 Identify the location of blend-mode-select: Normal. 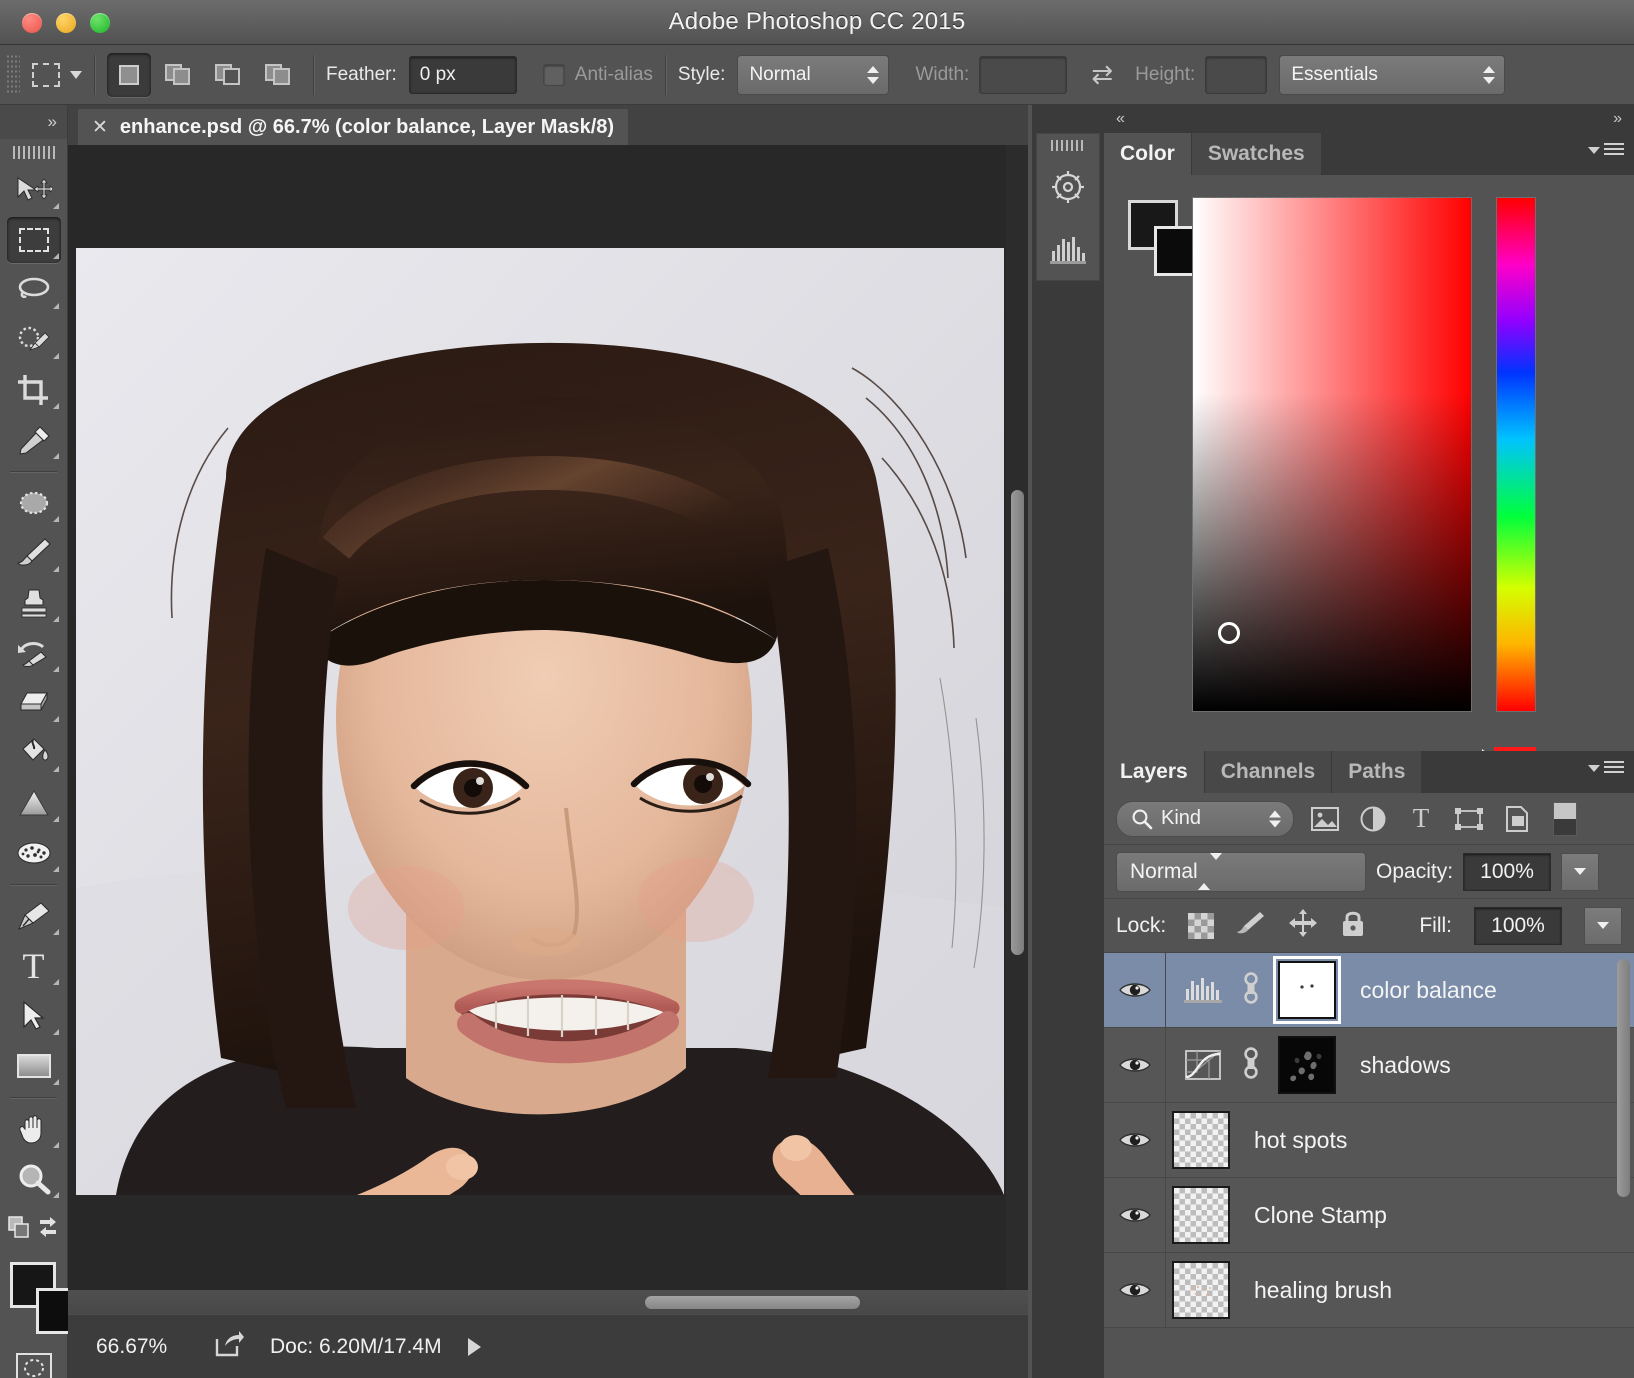
(1241, 871).